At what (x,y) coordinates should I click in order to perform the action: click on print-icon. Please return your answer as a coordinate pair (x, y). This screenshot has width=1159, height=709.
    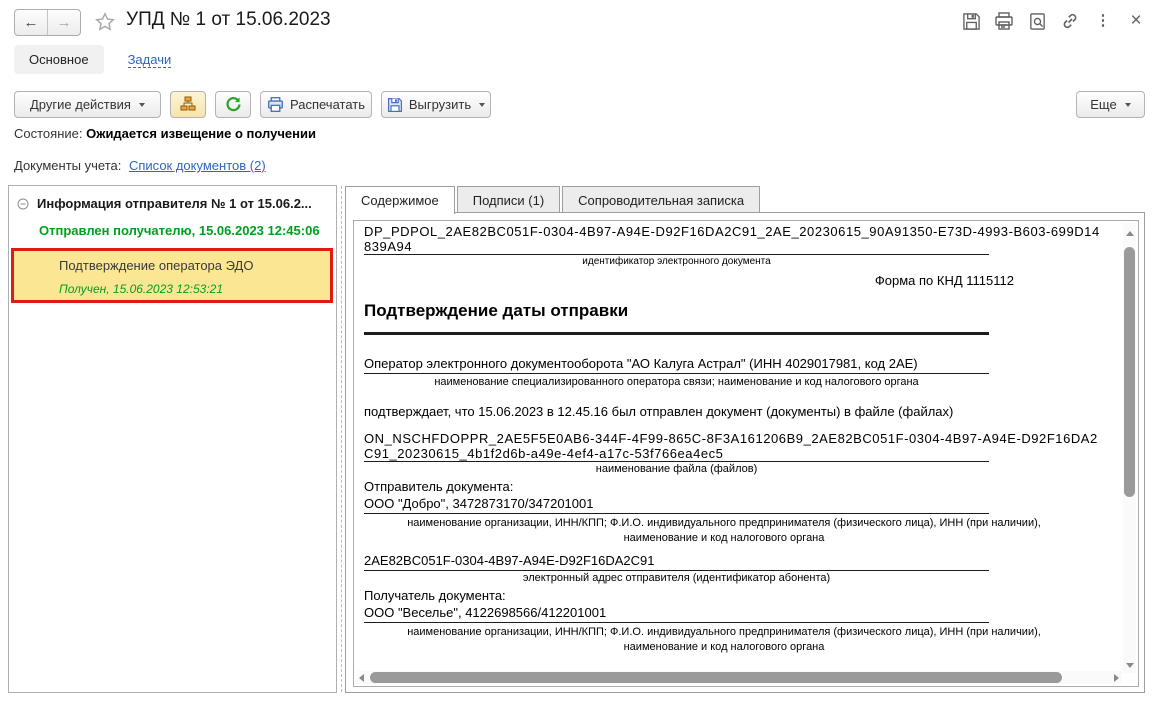
    Looking at the image, I should click on (1004, 21).